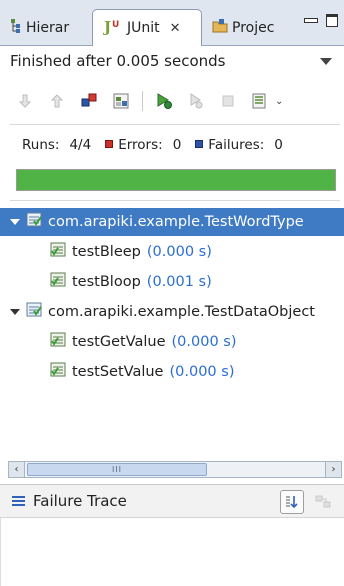 The height and width of the screenshot is (586, 344). Describe the element at coordinates (260, 101) in the screenshot. I see `history-icon` at that location.